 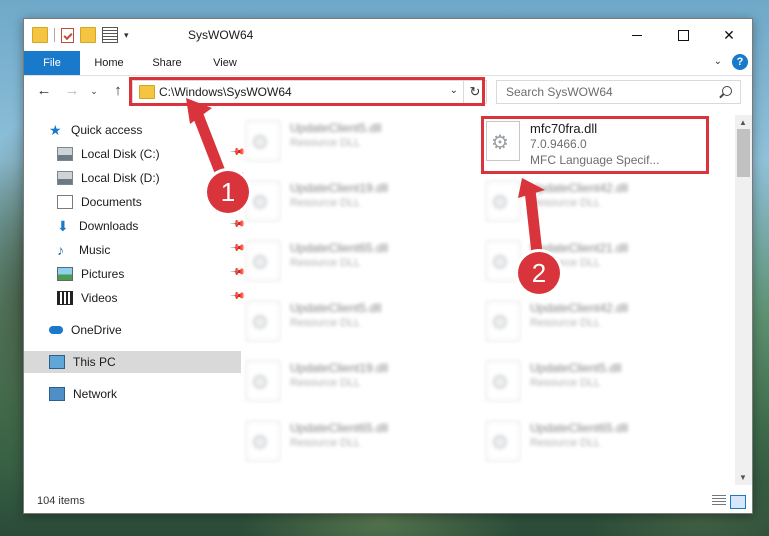 What do you see at coordinates (109, 63) in the screenshot?
I see `tab-home: Home` at bounding box center [109, 63].